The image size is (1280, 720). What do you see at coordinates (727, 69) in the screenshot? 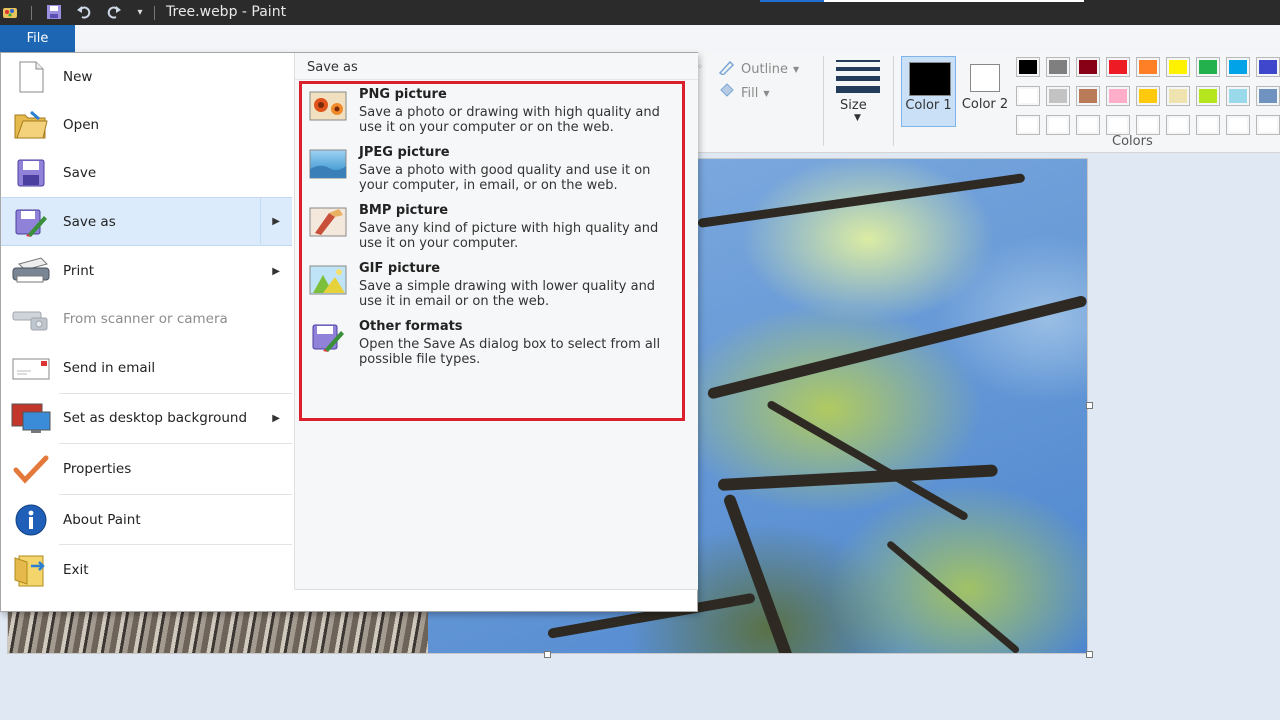
I see `outline-brush-icon` at bounding box center [727, 69].